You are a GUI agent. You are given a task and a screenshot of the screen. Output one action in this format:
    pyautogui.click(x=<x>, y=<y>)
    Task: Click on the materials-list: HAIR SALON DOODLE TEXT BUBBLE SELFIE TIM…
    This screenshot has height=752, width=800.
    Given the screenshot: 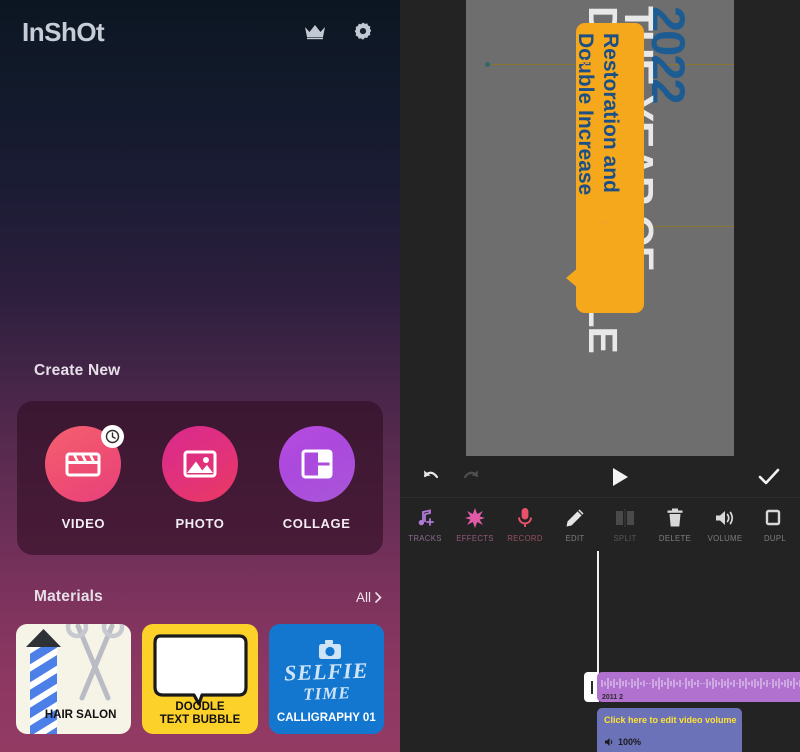 What is the action you would take?
    pyautogui.click(x=200, y=679)
    